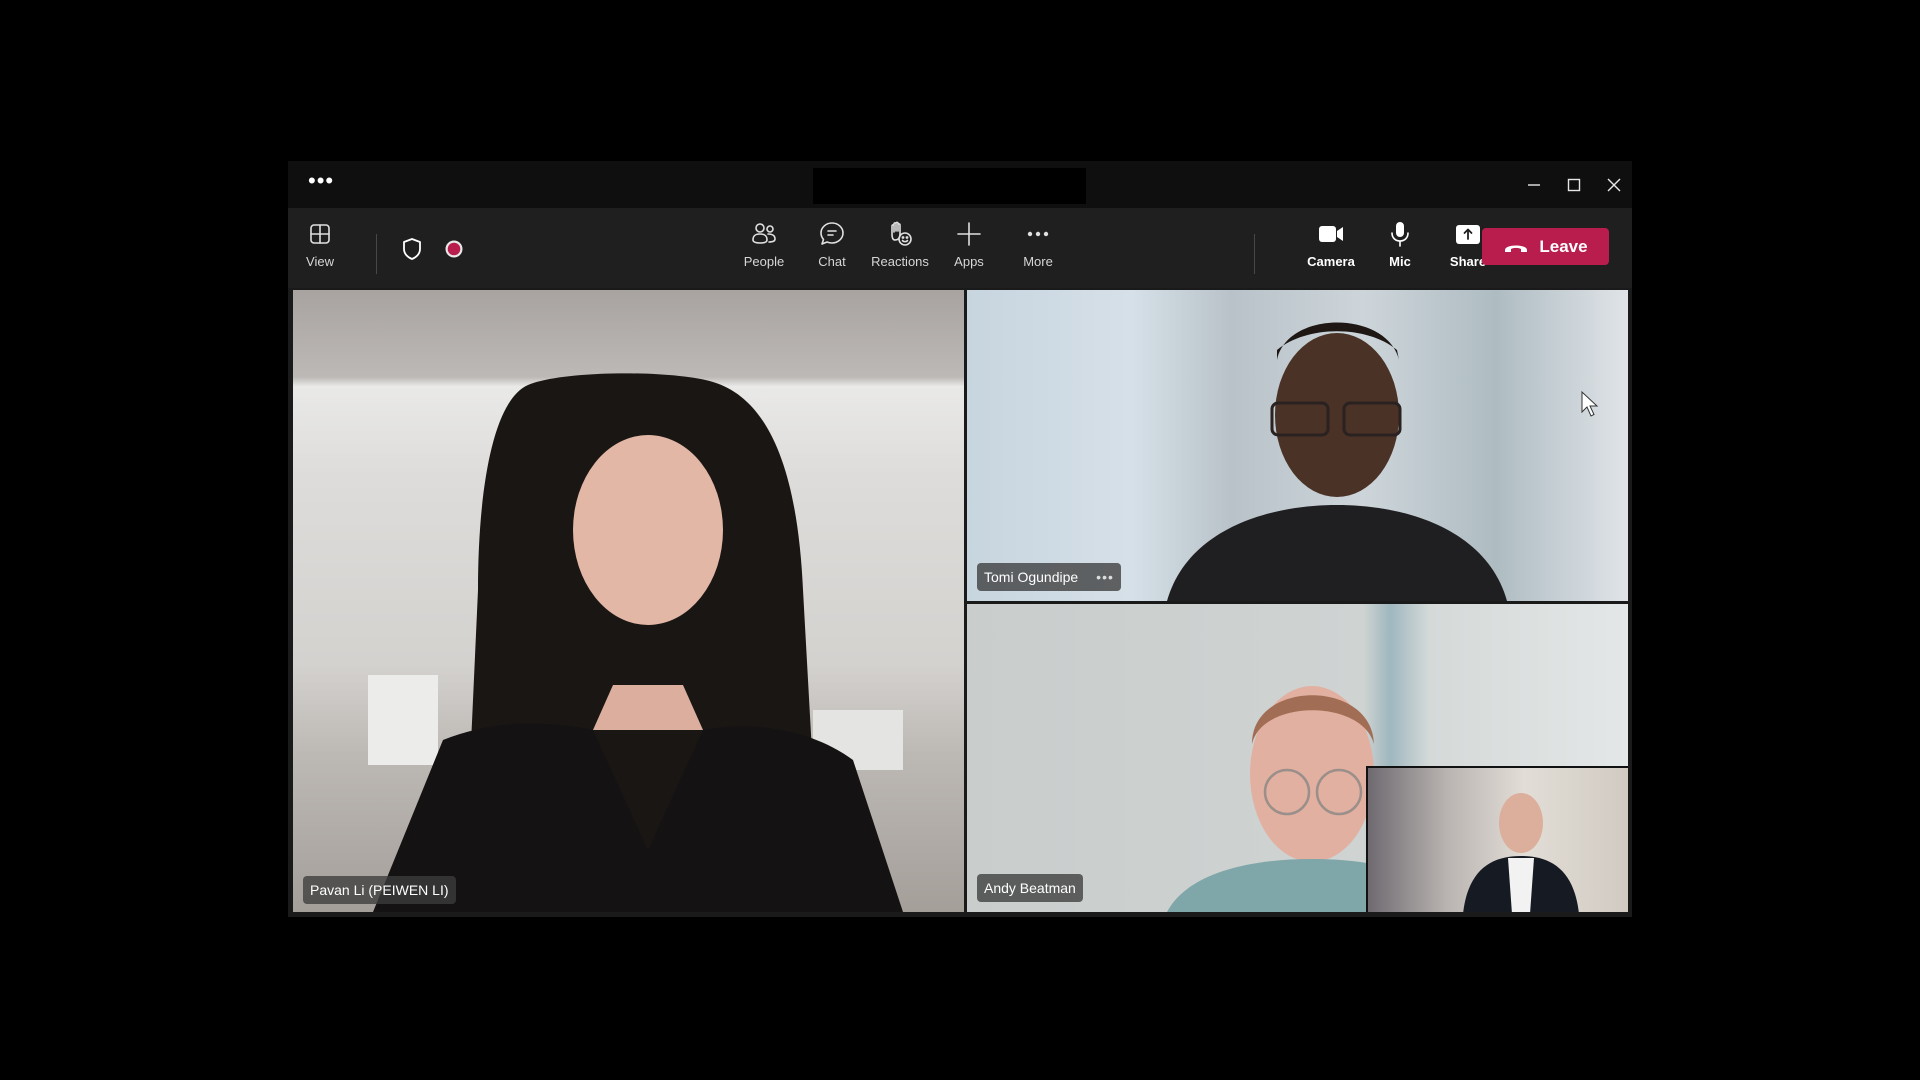 This screenshot has width=1920, height=1080. What do you see at coordinates (969, 248) in the screenshot?
I see `apps-button: Apps` at bounding box center [969, 248].